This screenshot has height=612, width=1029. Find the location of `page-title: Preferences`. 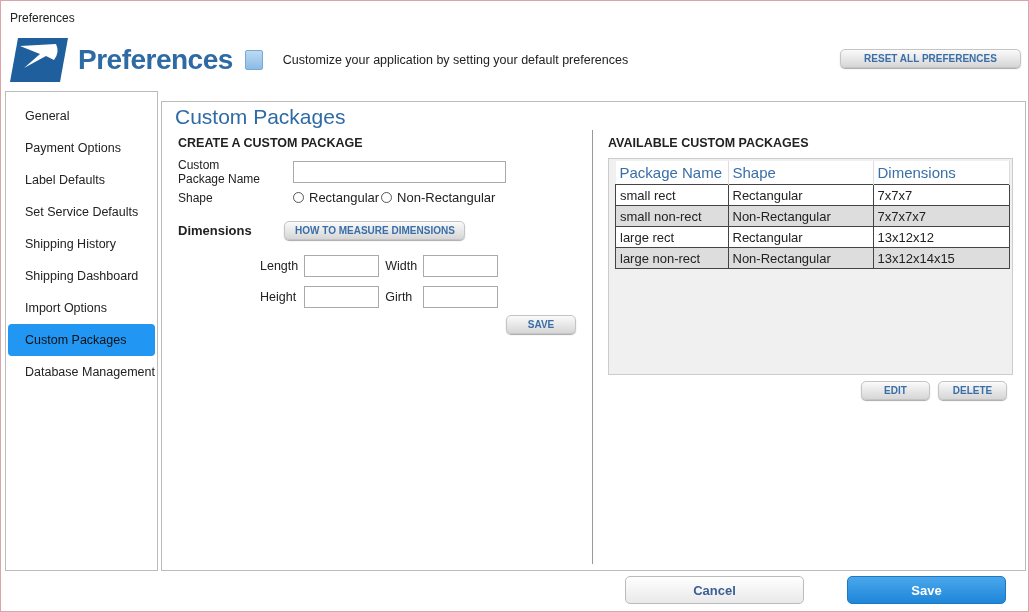

page-title: Preferences is located at coordinates (155, 60).